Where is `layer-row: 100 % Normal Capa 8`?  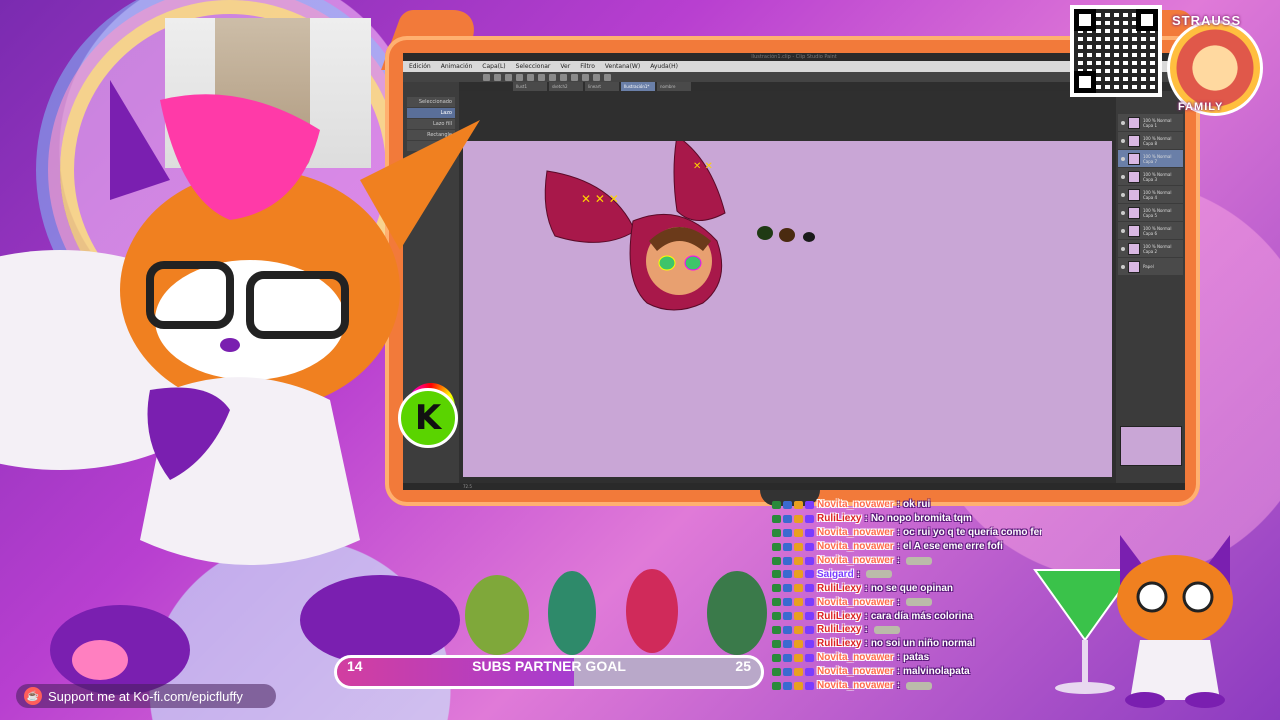
layer-row: 100 % Normal Capa 8 is located at coordinates (1150, 140).